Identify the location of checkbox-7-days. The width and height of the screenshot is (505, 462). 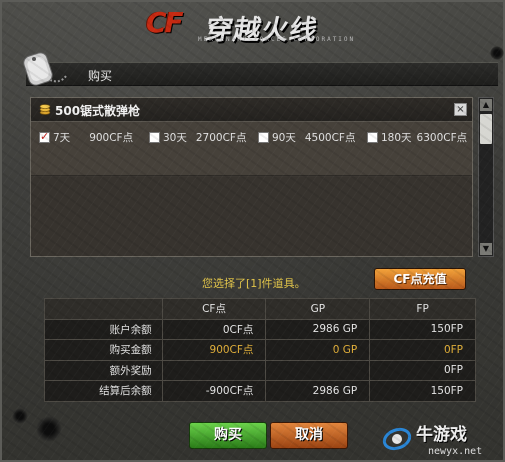
(44, 136).